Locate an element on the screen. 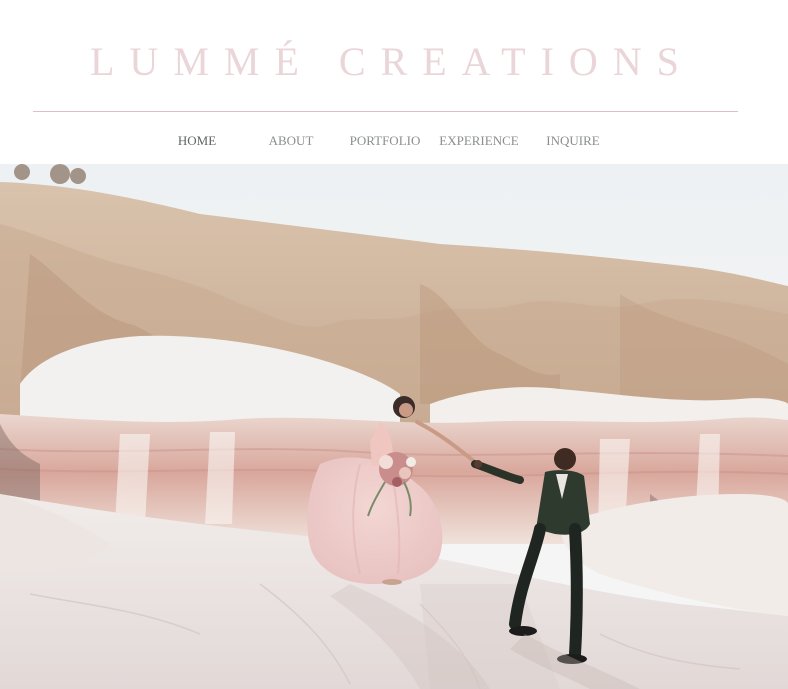  site-logo-title: LUMMÉ CREATIONS is located at coordinates (400, 62).